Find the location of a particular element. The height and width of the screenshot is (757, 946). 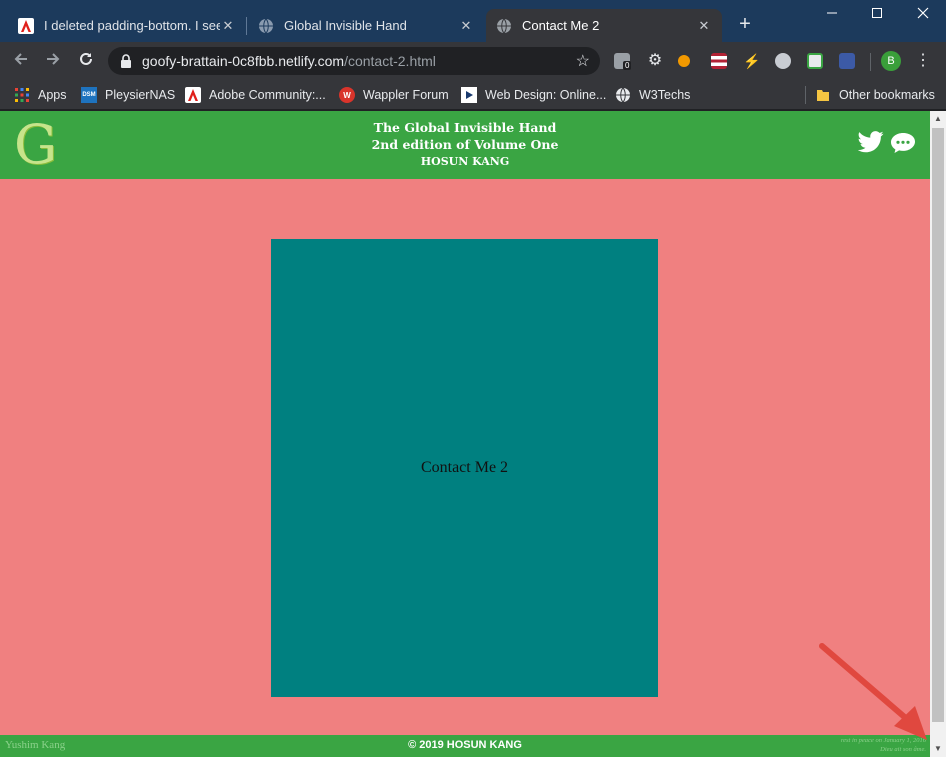

extension-shield-icon: 0 is located at coordinates (623, 61).